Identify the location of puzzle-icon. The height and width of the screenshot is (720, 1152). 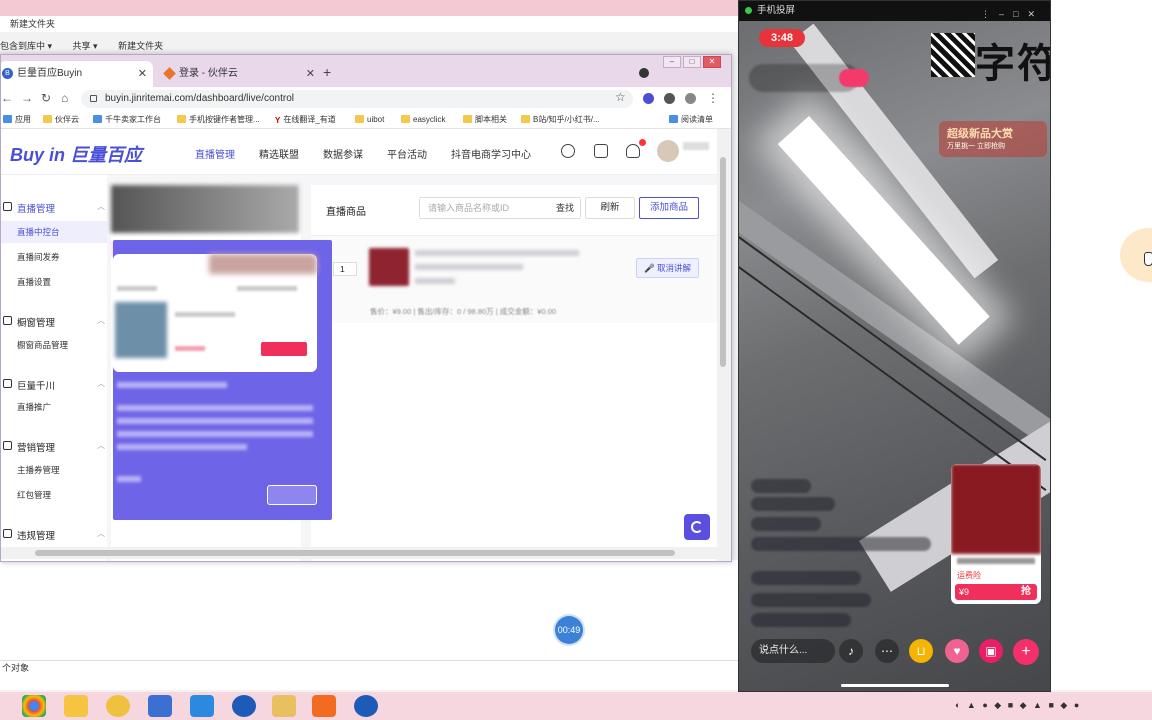
(669, 98).